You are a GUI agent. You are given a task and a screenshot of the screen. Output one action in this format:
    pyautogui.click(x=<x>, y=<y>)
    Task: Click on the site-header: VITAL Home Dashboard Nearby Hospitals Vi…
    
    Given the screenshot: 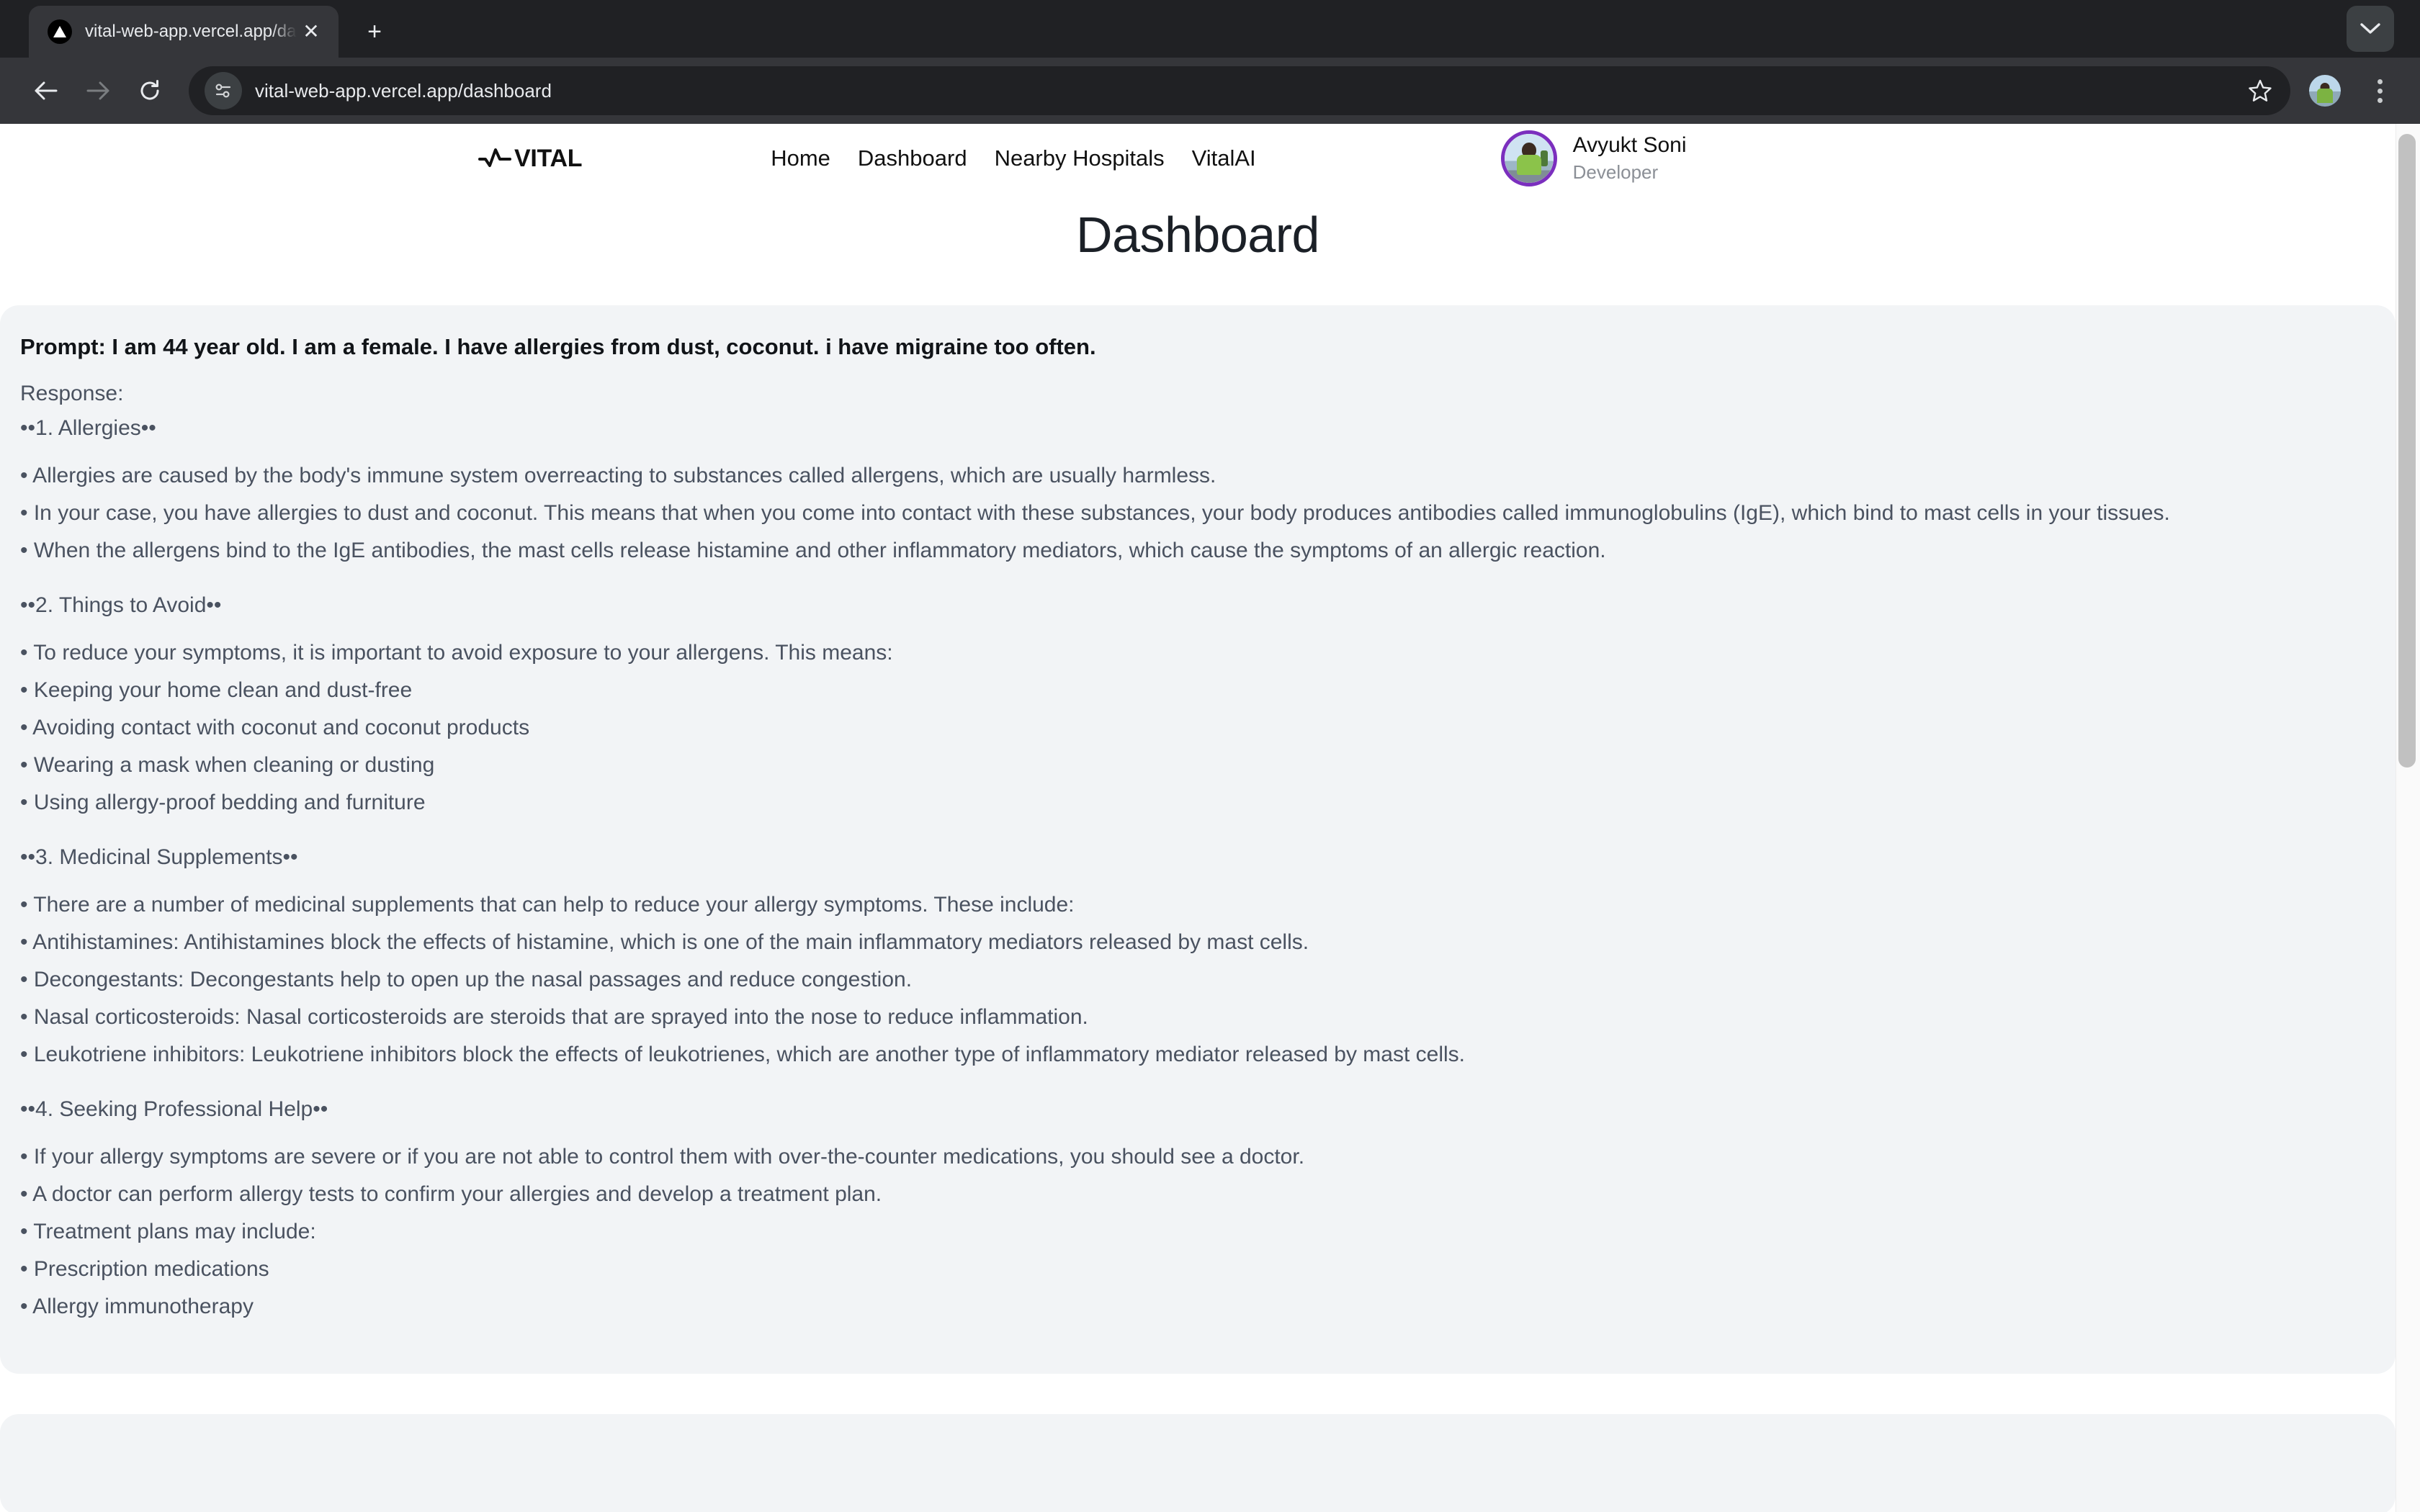 What is the action you would take?
    pyautogui.click(x=1198, y=158)
    